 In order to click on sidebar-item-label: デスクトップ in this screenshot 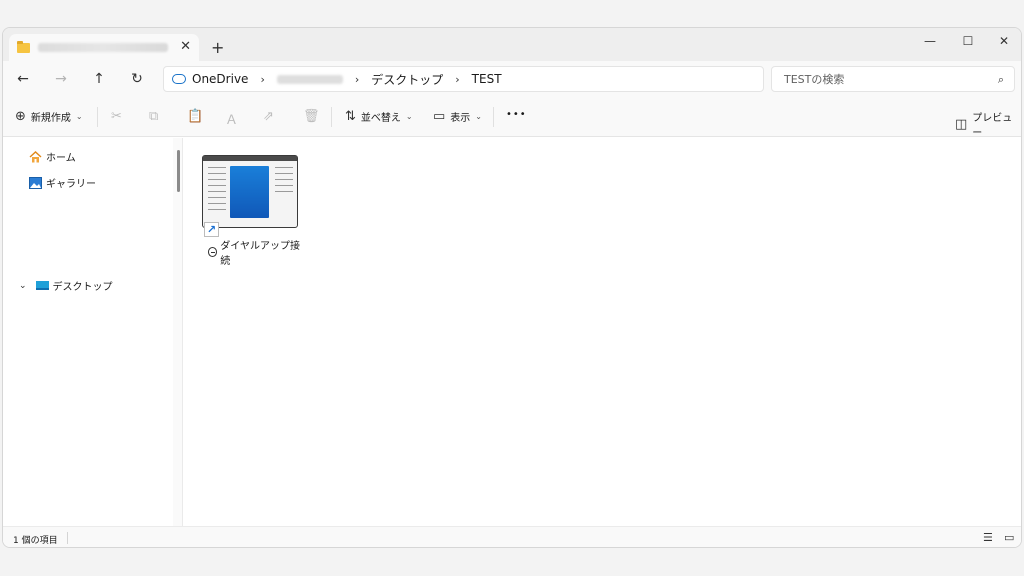, I will do `click(82, 287)`.